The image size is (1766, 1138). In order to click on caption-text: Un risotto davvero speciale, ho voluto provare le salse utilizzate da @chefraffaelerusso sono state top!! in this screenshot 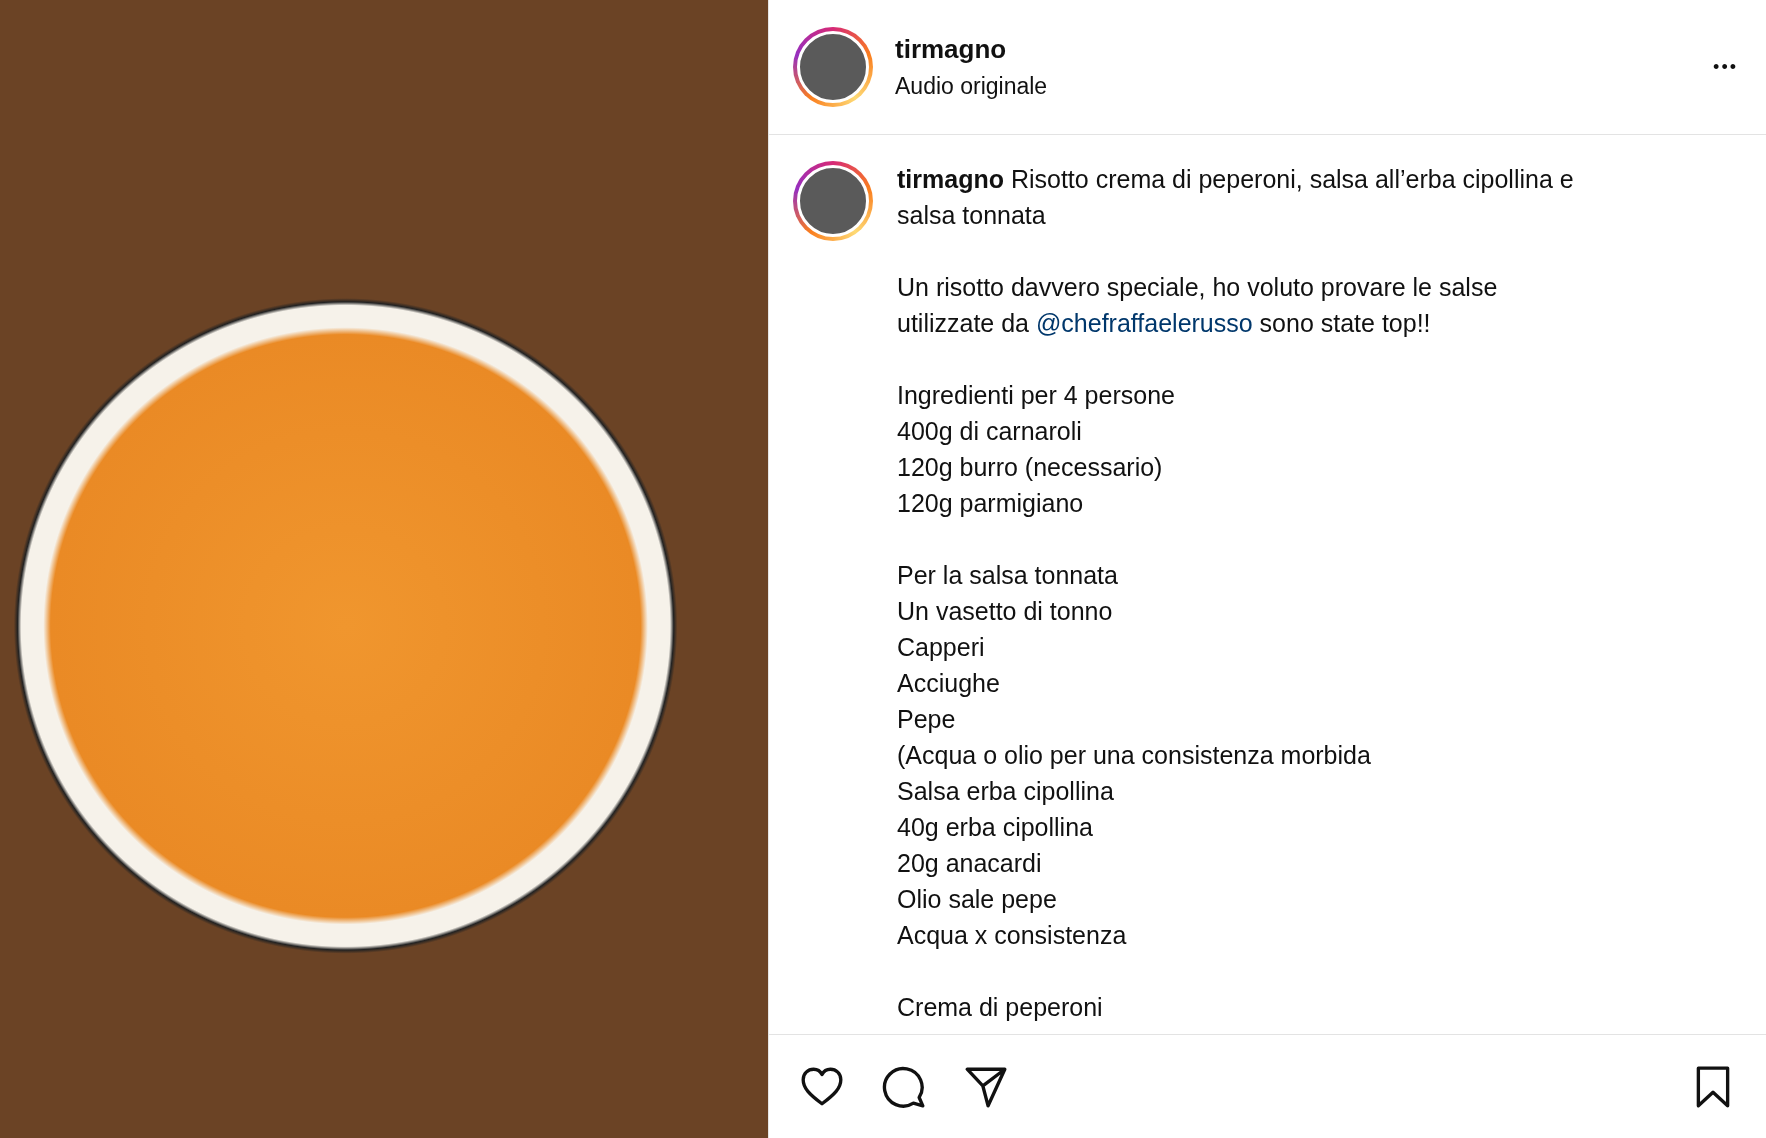, I will do `click(1198, 305)`.